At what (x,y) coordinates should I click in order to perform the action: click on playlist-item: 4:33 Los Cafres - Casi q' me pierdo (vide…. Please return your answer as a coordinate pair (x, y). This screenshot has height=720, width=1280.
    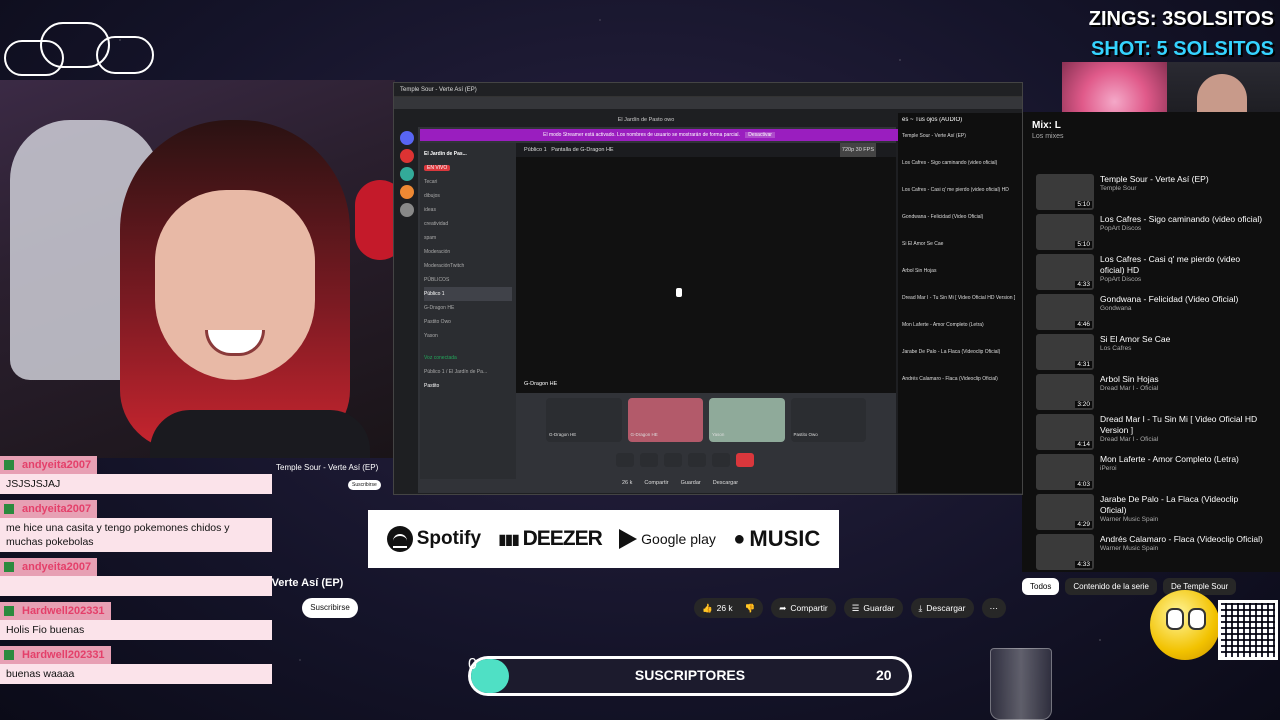
    Looking at the image, I should click on (1151, 274).